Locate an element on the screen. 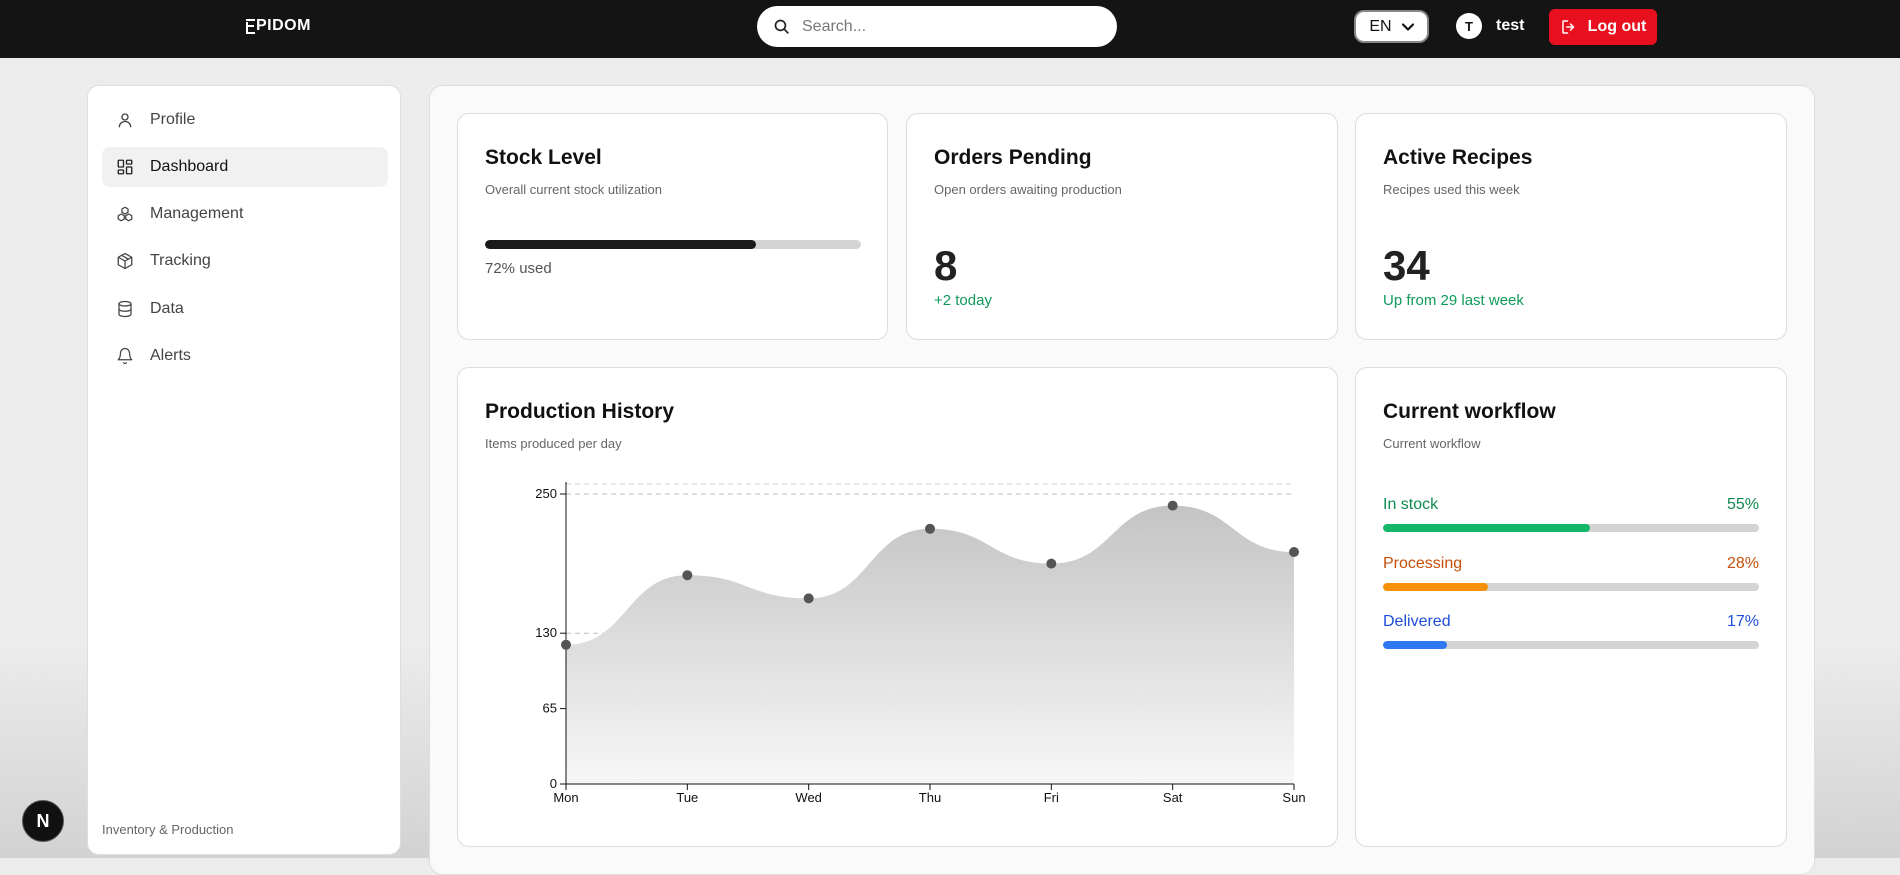 Image resolution: width=1900 pixels, height=875 pixels. app-logo: PIDOM is located at coordinates (278, 26).